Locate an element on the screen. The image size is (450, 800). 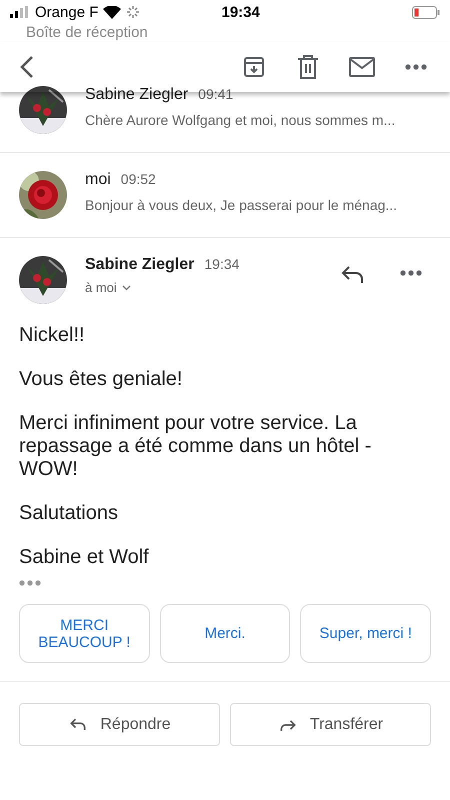
archive-icon is located at coordinates (254, 67).